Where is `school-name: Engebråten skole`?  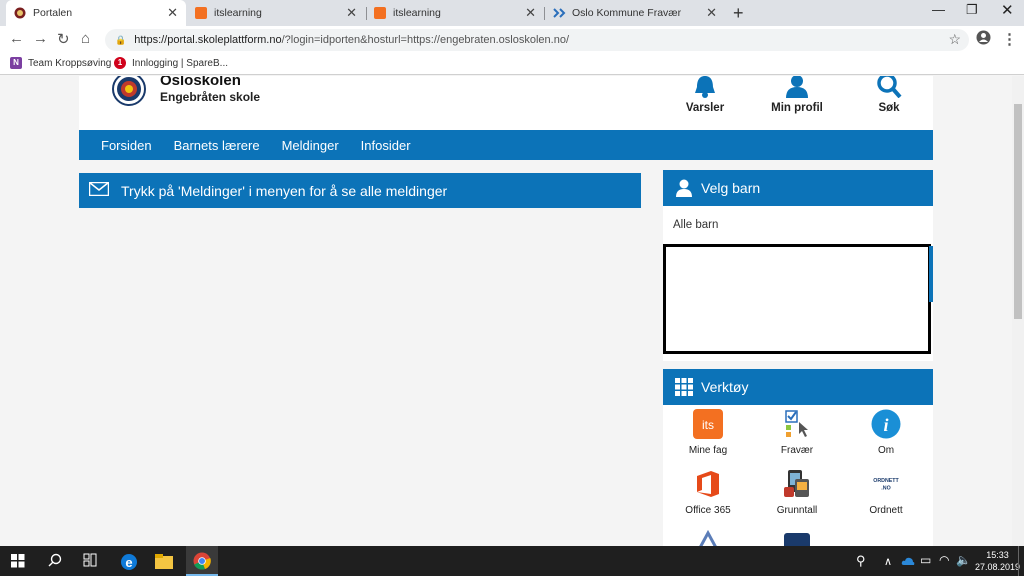 school-name: Engebråten skole is located at coordinates (210, 97).